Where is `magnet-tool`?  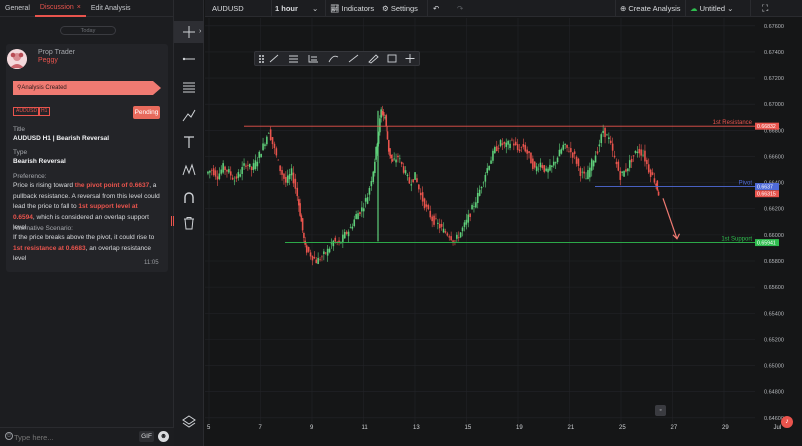 magnet-tool is located at coordinates (189, 197).